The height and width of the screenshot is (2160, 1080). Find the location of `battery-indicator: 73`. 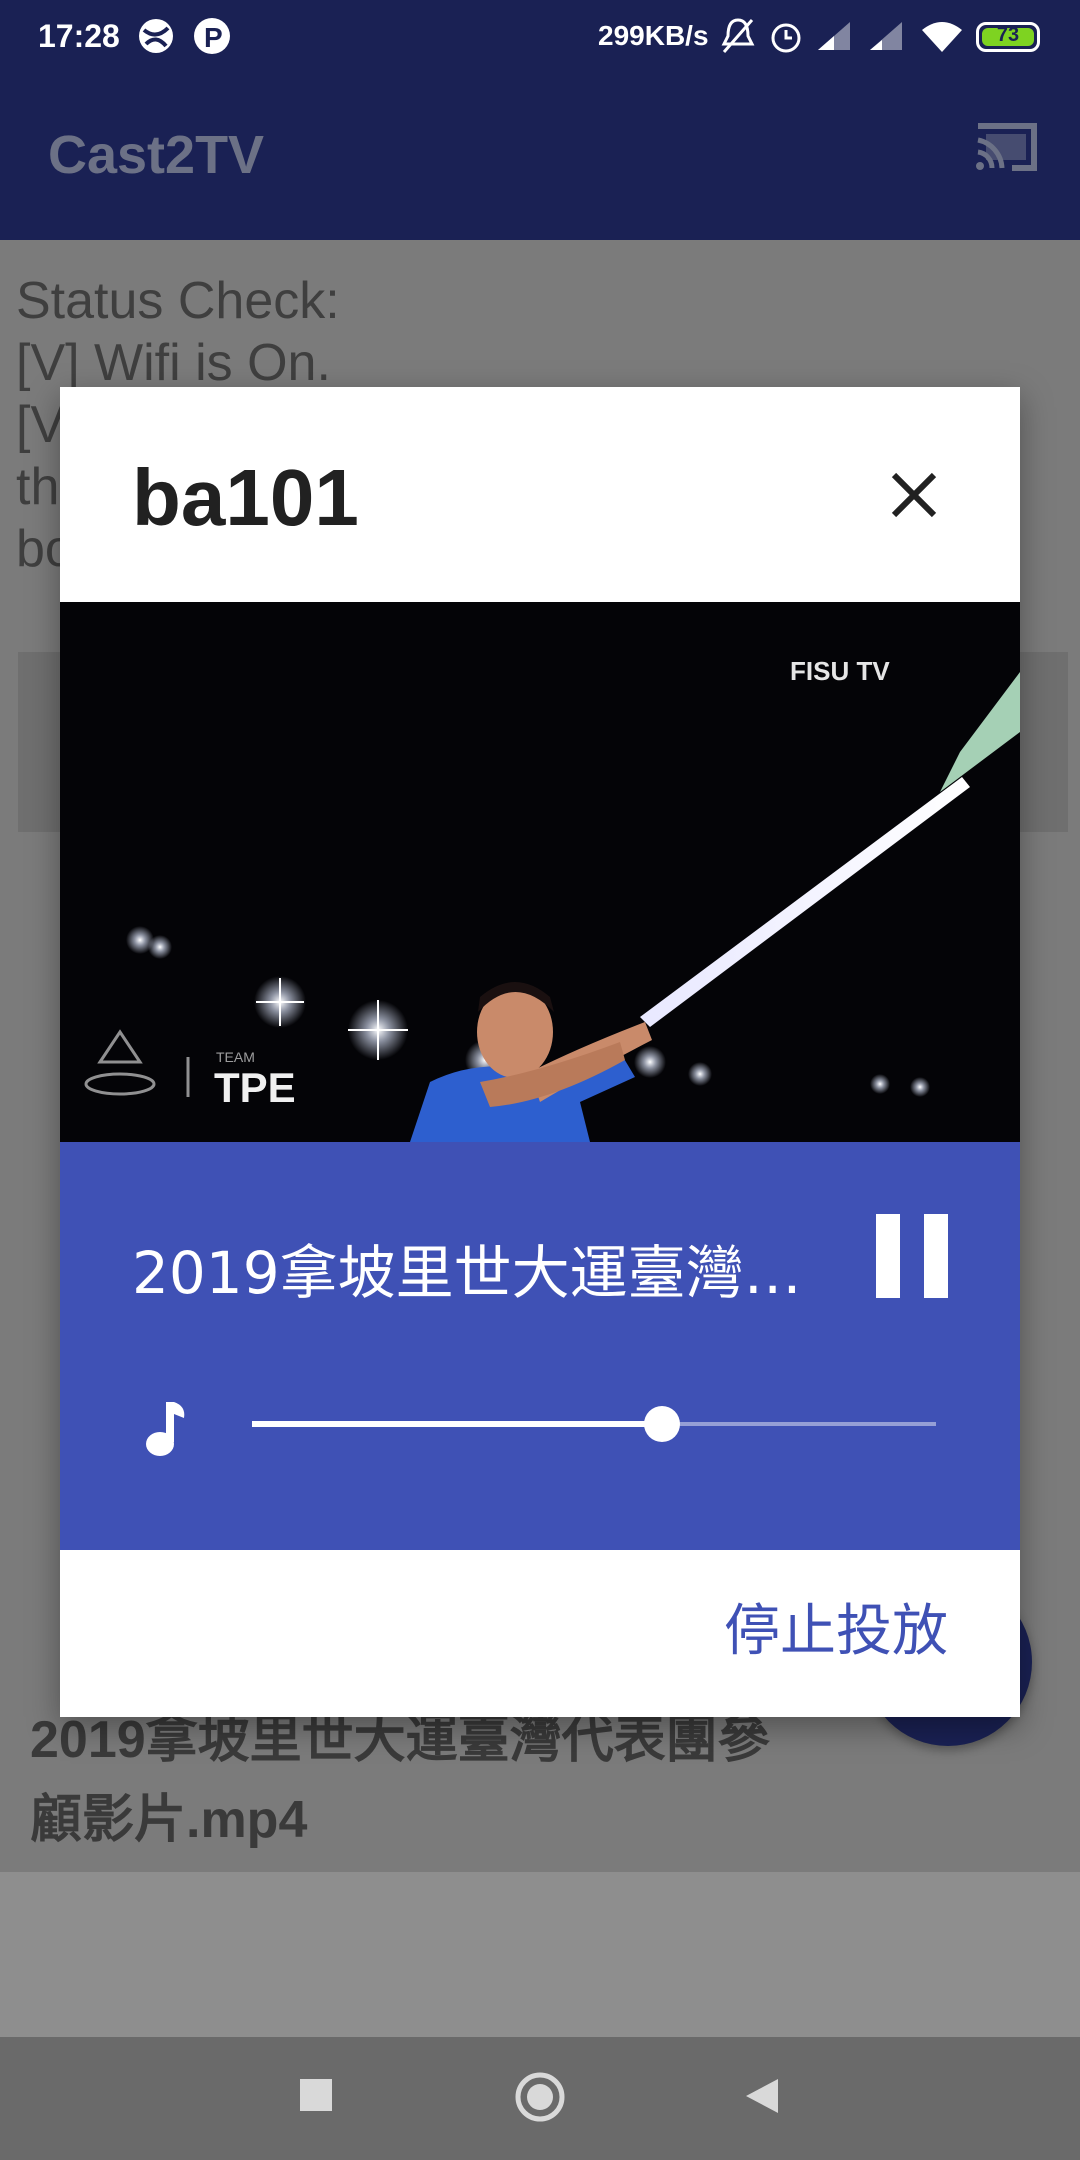

battery-indicator: 73 is located at coordinates (1008, 37).